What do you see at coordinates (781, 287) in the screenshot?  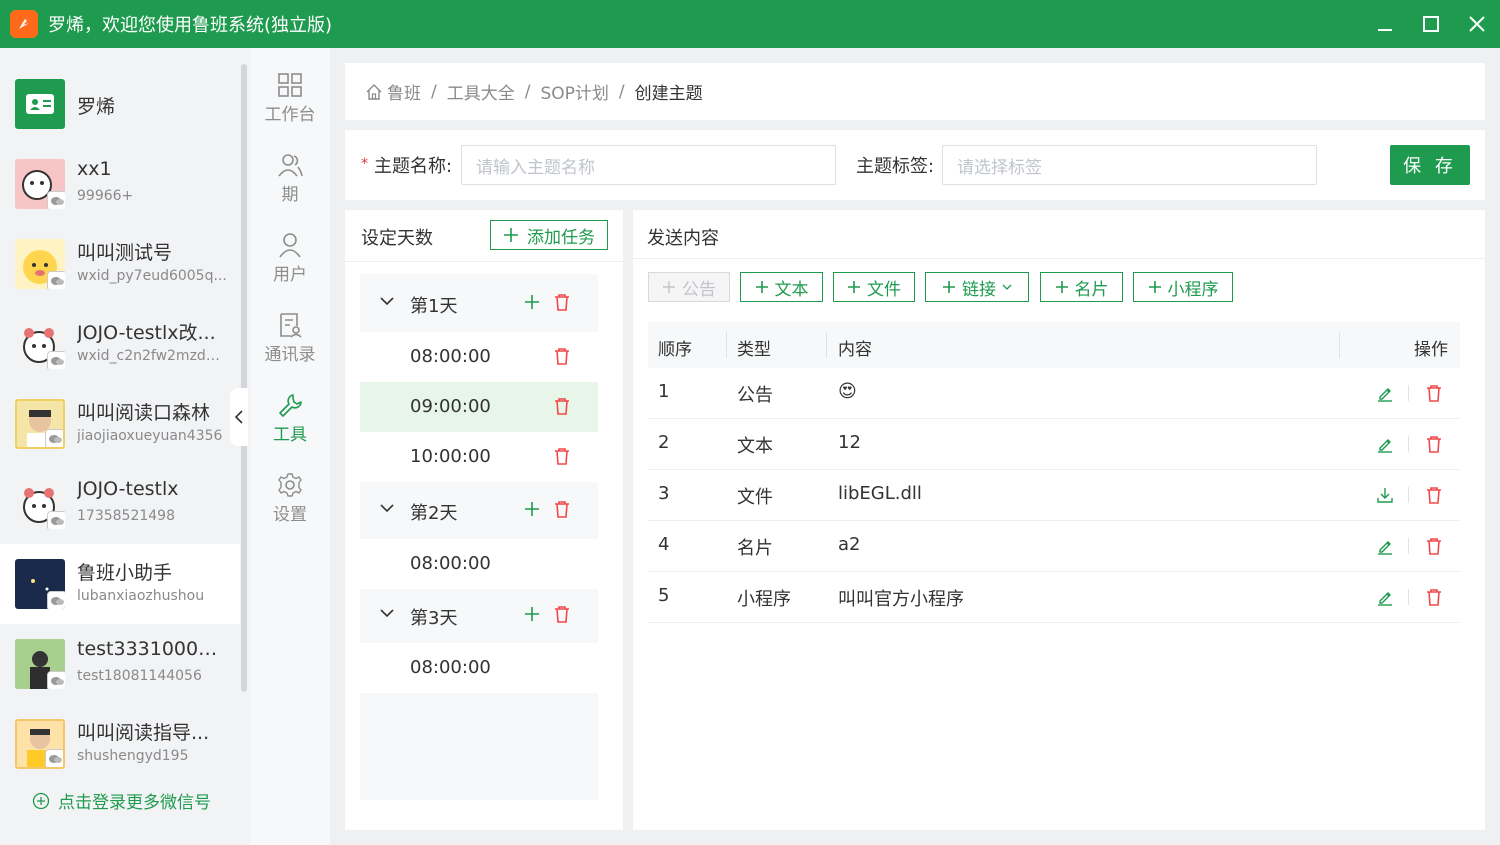 I see `add-text-button: 文本` at bounding box center [781, 287].